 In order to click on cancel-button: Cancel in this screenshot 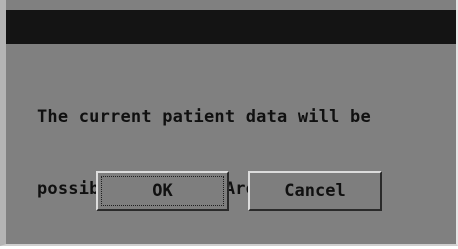, I will do `click(315, 191)`.